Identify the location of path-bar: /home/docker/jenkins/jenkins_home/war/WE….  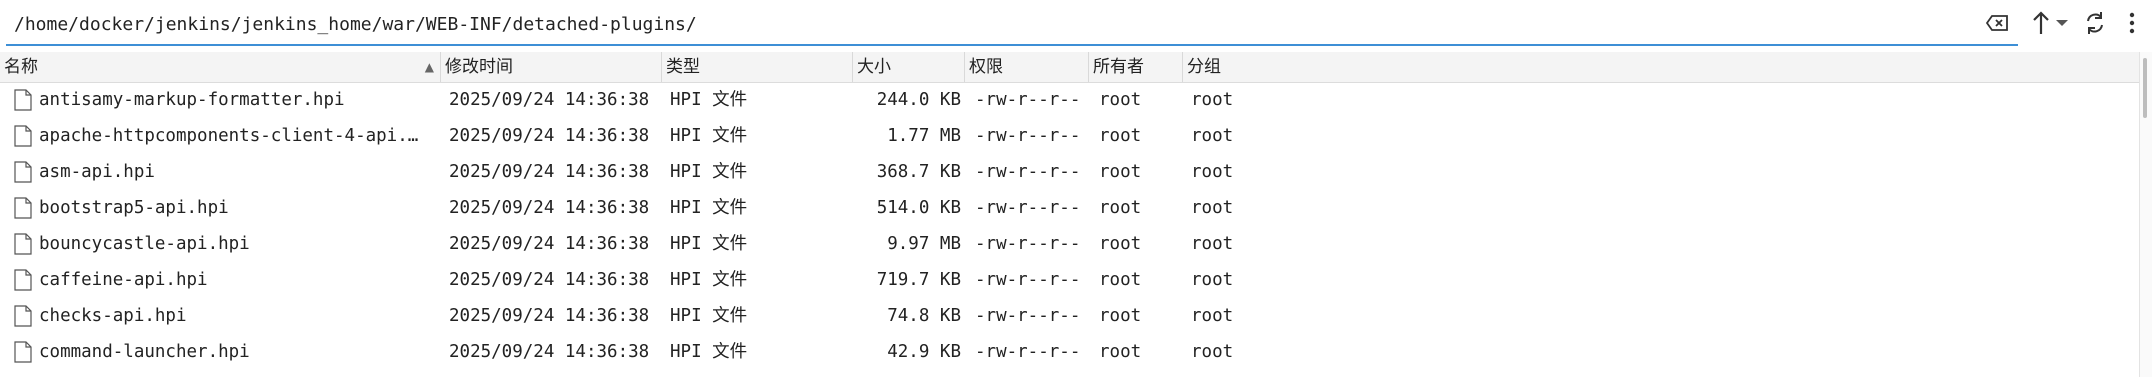
(1012, 25).